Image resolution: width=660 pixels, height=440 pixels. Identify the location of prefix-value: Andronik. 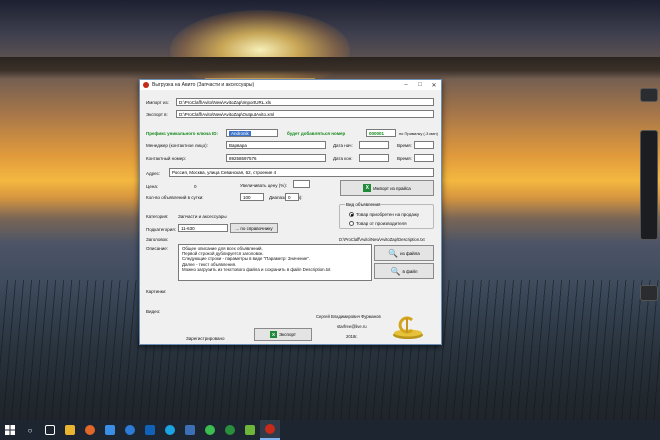
(240, 133).